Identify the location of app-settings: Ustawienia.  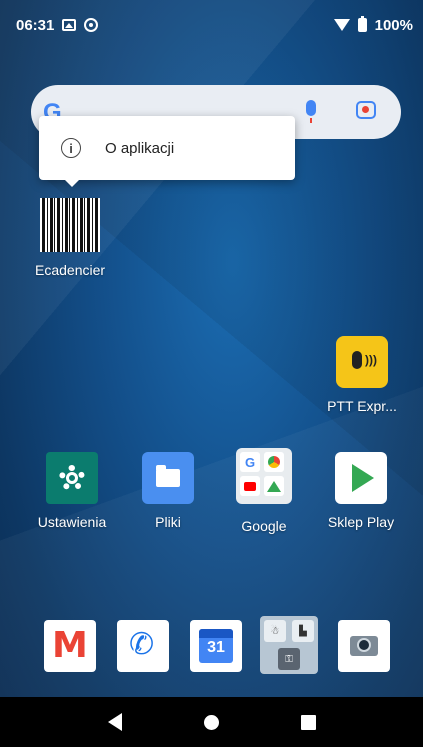
(72, 491).